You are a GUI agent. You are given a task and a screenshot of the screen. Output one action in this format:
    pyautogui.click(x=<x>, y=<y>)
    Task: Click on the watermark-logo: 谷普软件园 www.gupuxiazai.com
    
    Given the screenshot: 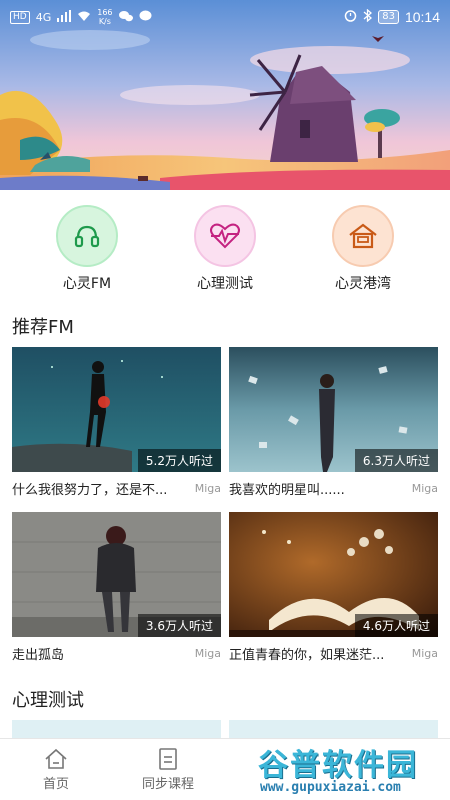 What is the action you would take?
    pyautogui.click(x=348, y=769)
    